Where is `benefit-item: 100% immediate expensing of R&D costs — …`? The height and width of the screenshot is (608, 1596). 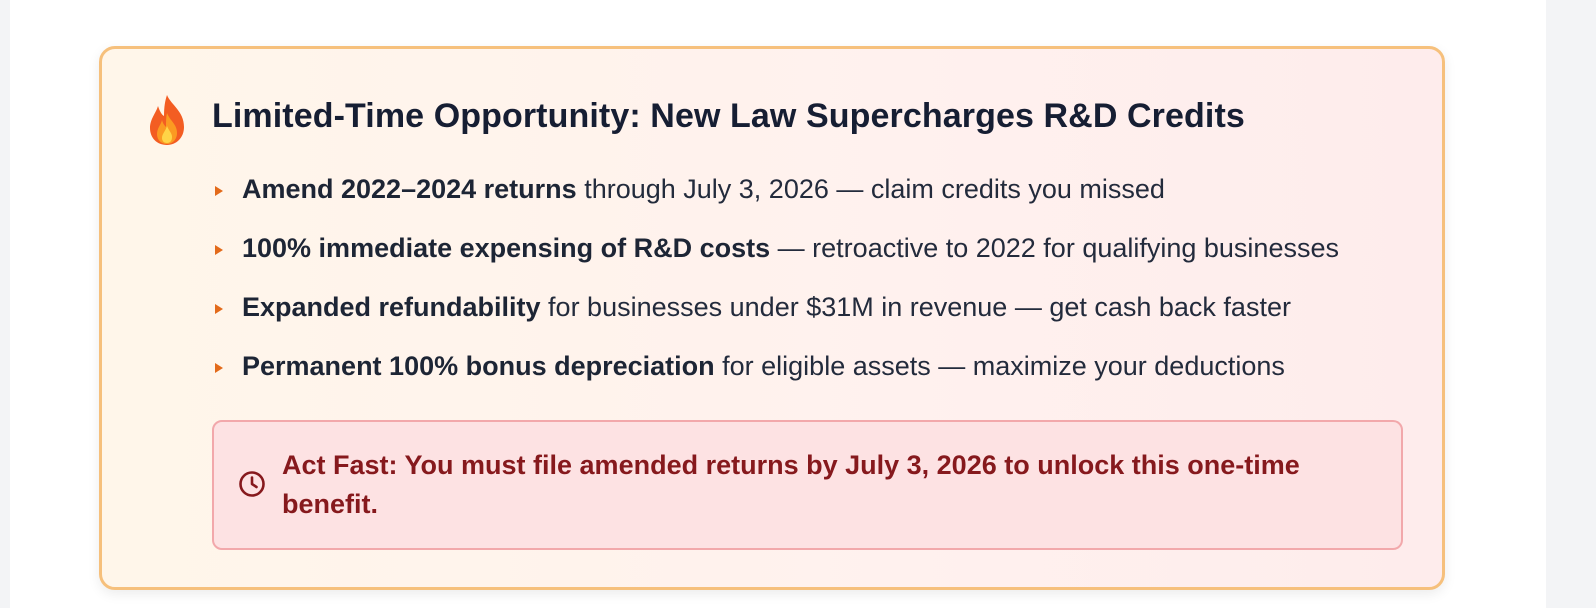
benefit-item: 100% immediate expensing of R&D costs — … is located at coordinates (775, 259).